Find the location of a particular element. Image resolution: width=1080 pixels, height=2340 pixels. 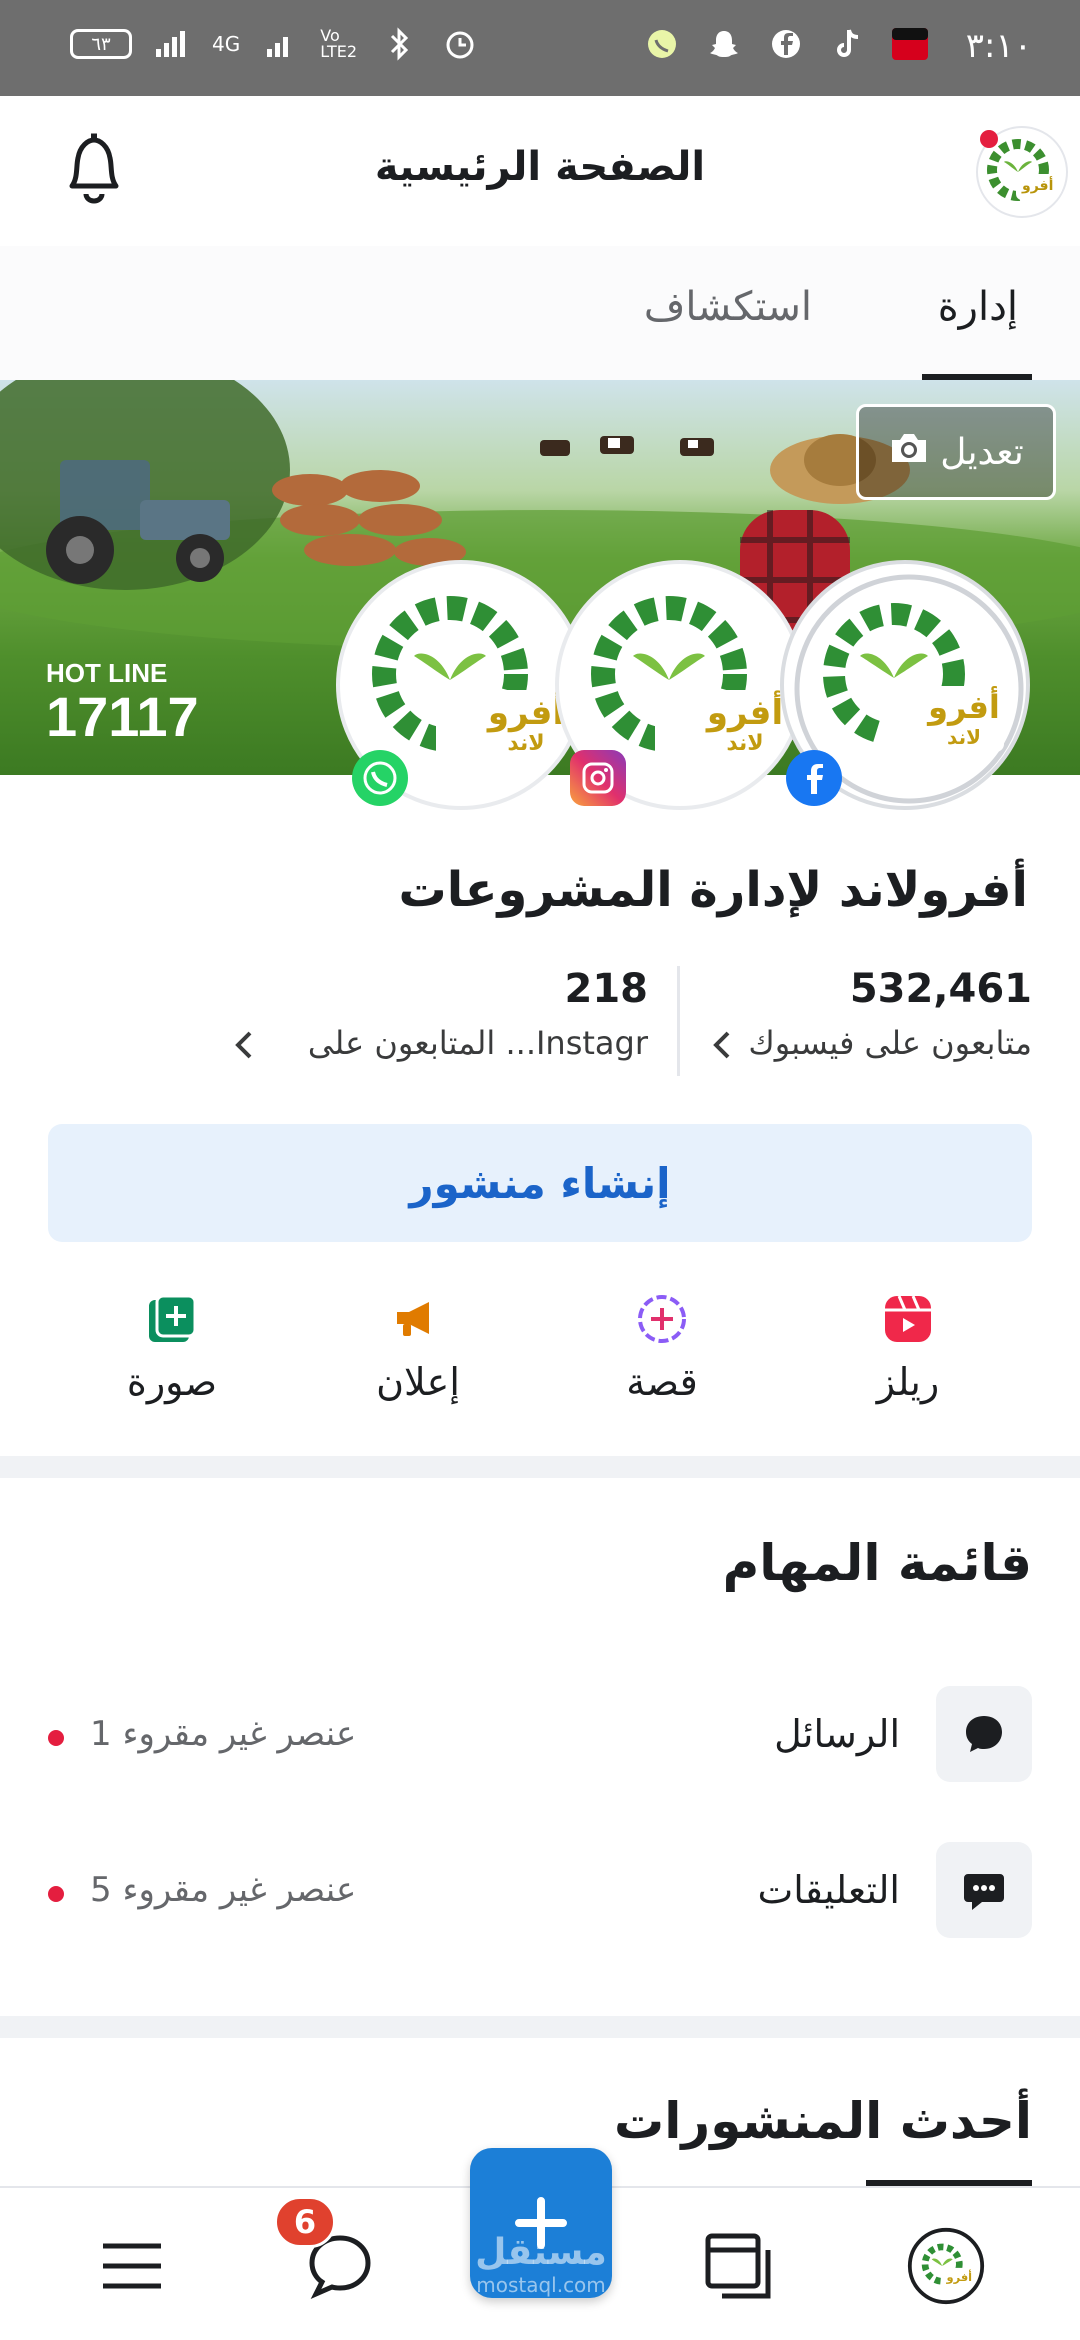

watermark: مستقل mostaql.com is located at coordinates (541, 2264).